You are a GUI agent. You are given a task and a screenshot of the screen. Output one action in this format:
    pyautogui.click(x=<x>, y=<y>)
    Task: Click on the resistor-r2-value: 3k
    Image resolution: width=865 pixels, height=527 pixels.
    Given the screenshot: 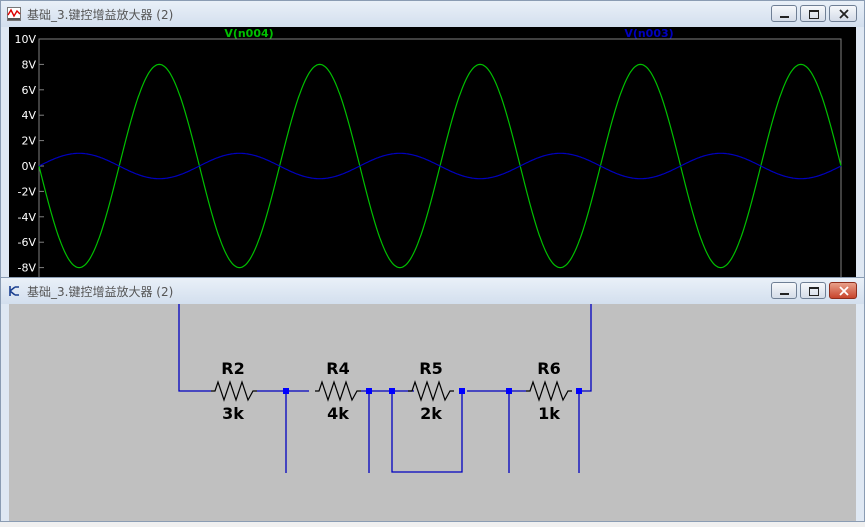 What is the action you would take?
    pyautogui.click(x=233, y=413)
    